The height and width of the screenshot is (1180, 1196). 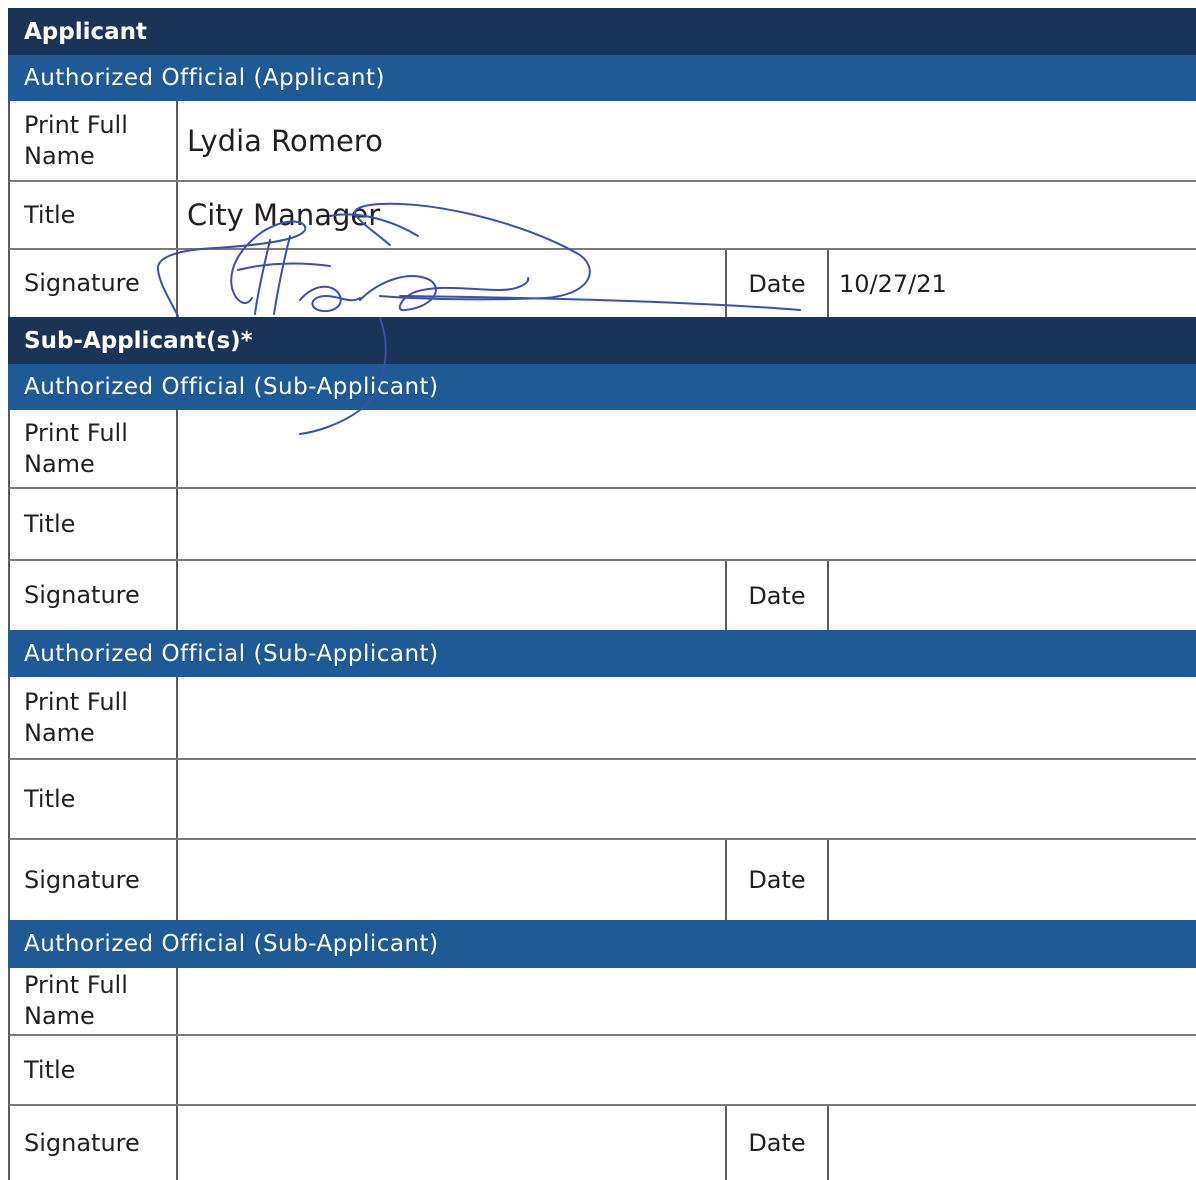 I want to click on applicant-official-header: Authorized Official (Applicant), so click(x=602, y=78).